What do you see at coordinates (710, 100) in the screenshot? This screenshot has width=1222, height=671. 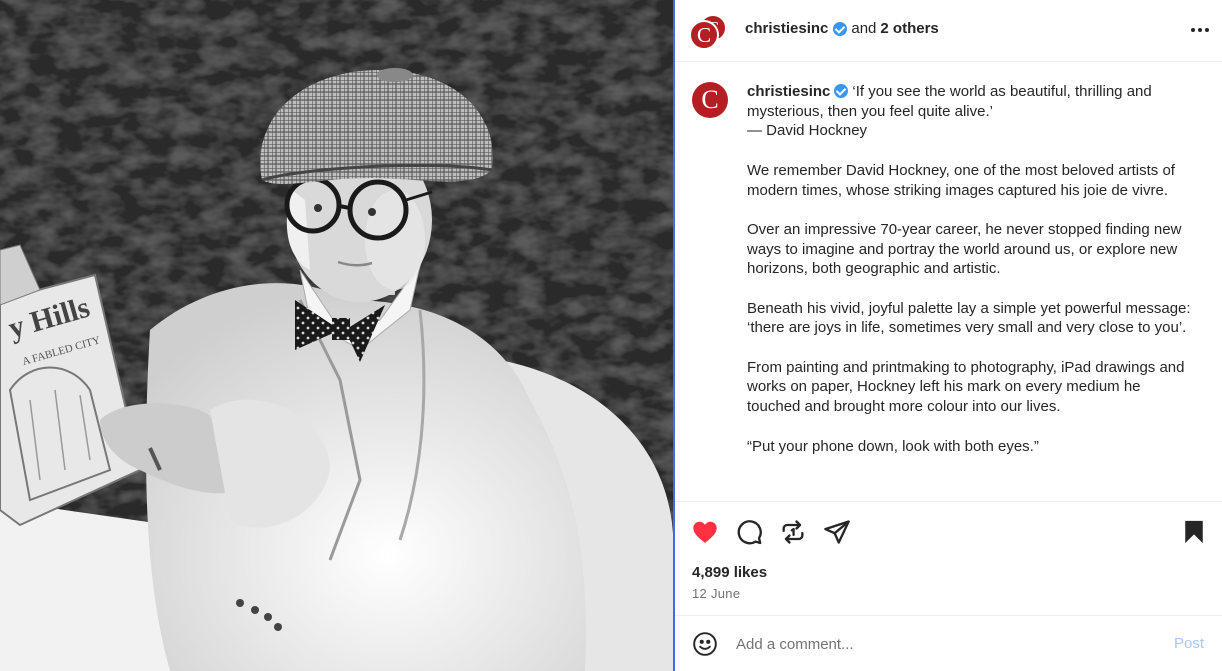 I see `caption-author-avatar: C` at bounding box center [710, 100].